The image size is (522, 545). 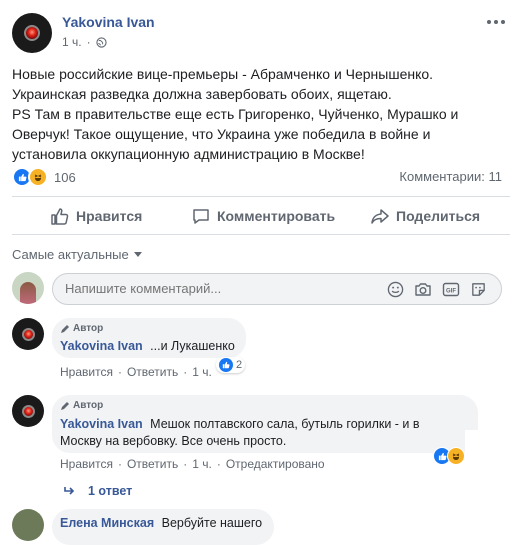 I want to click on emoji-icon, so click(x=395, y=289).